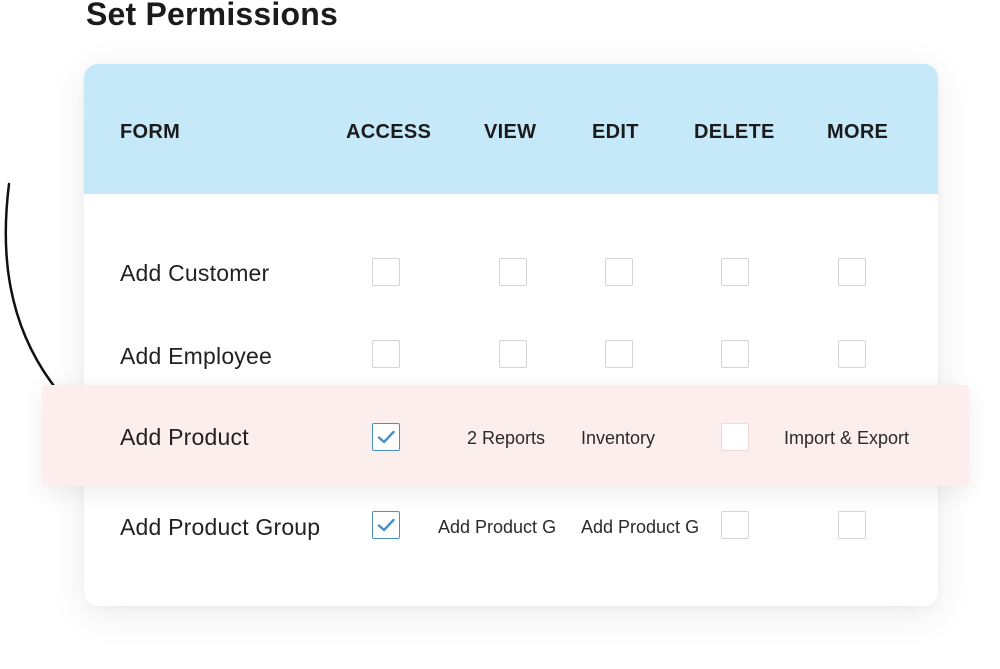 This screenshot has height=669, width=1000. What do you see at coordinates (212, 16) in the screenshot?
I see `page-title: Set Permissions` at bounding box center [212, 16].